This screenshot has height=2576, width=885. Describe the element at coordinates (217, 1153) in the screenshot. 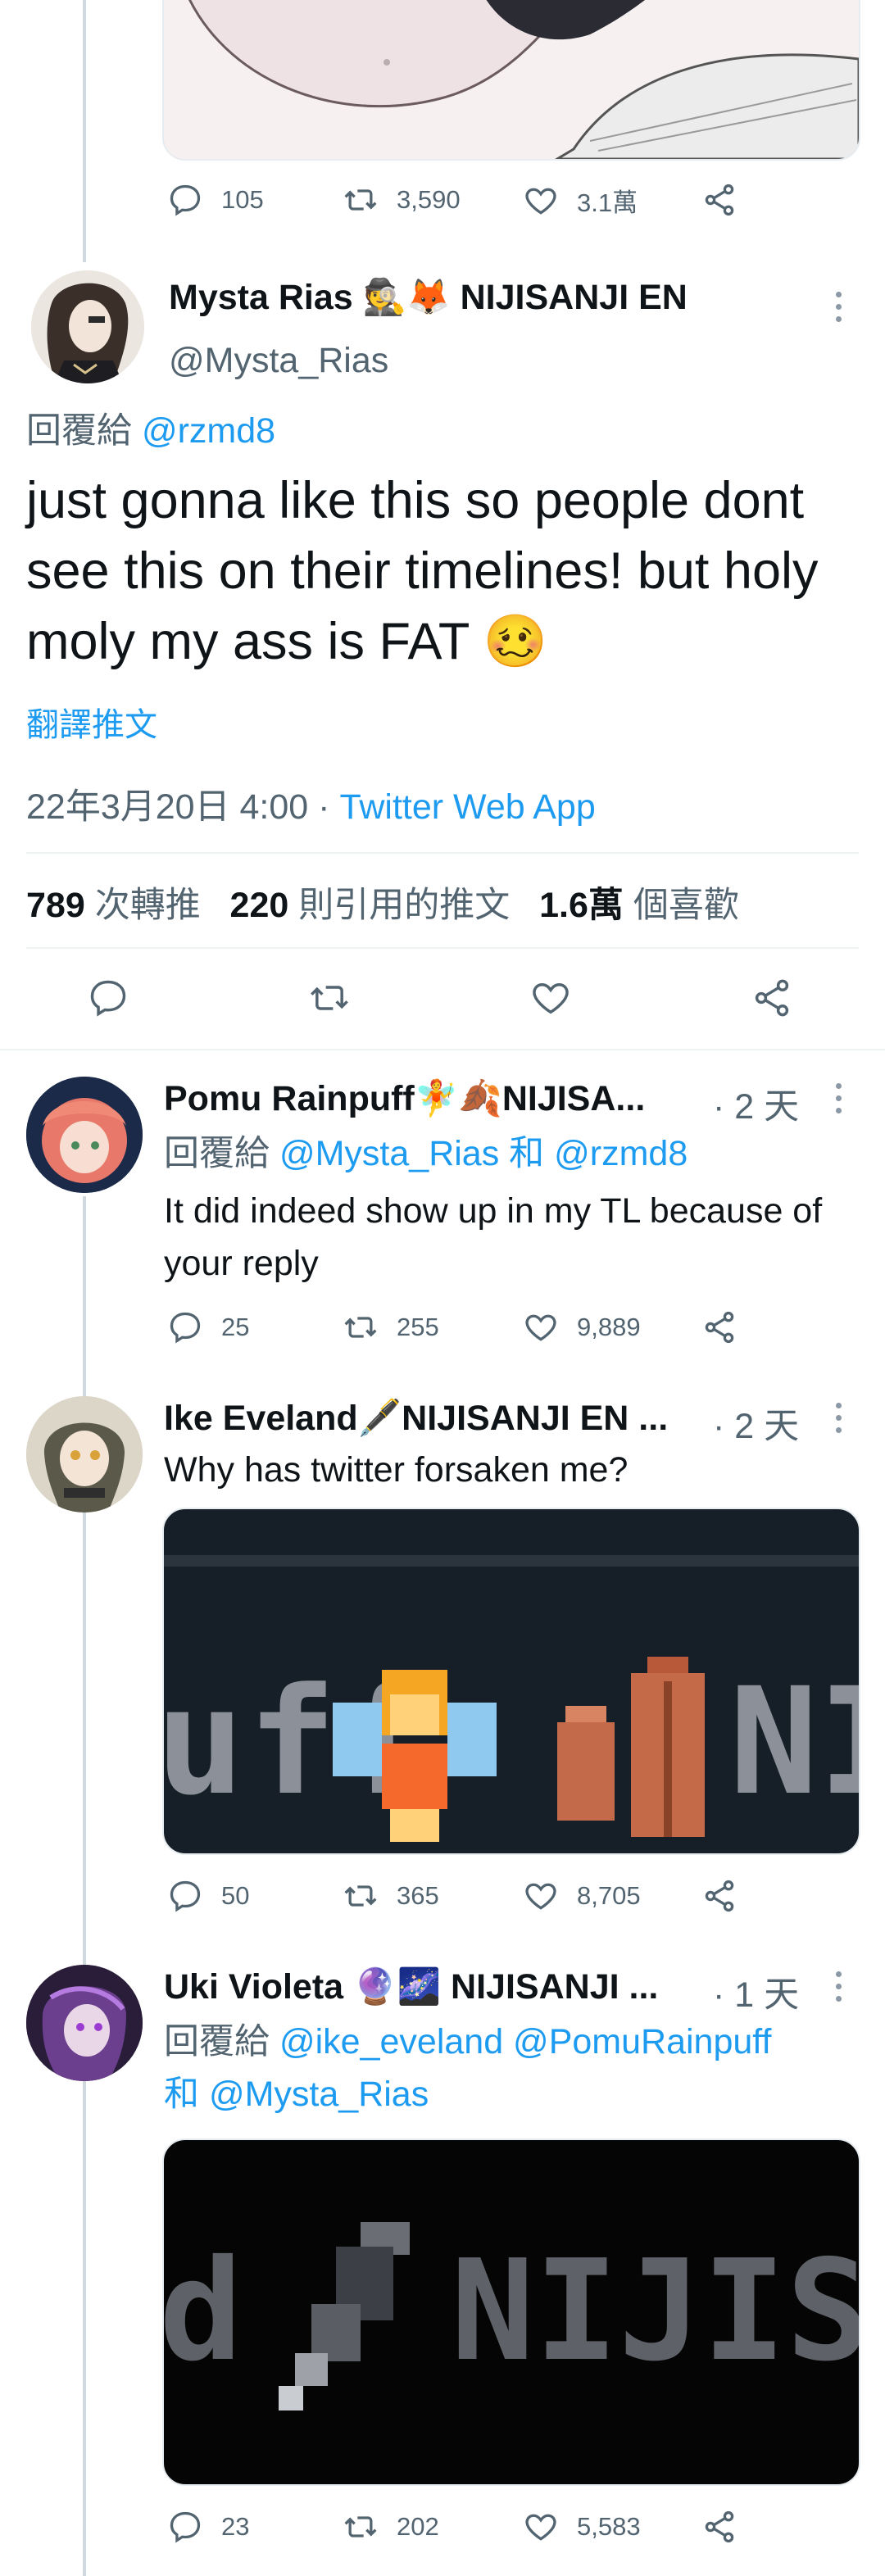

I see `reply1-reply-prefix: 回覆給` at that location.